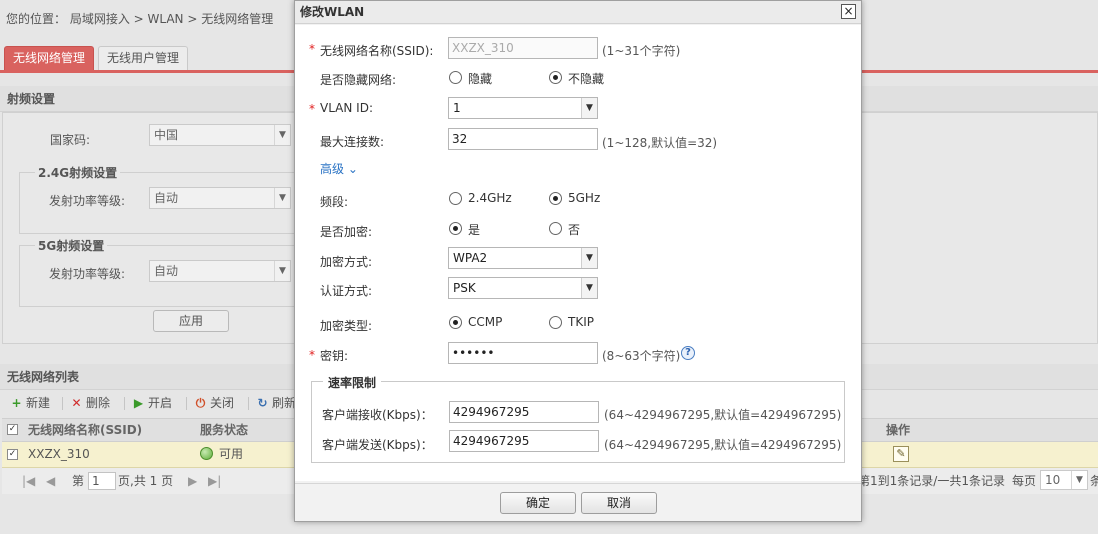  I want to click on band24-power-label: 发射功率等级:, so click(87, 201).